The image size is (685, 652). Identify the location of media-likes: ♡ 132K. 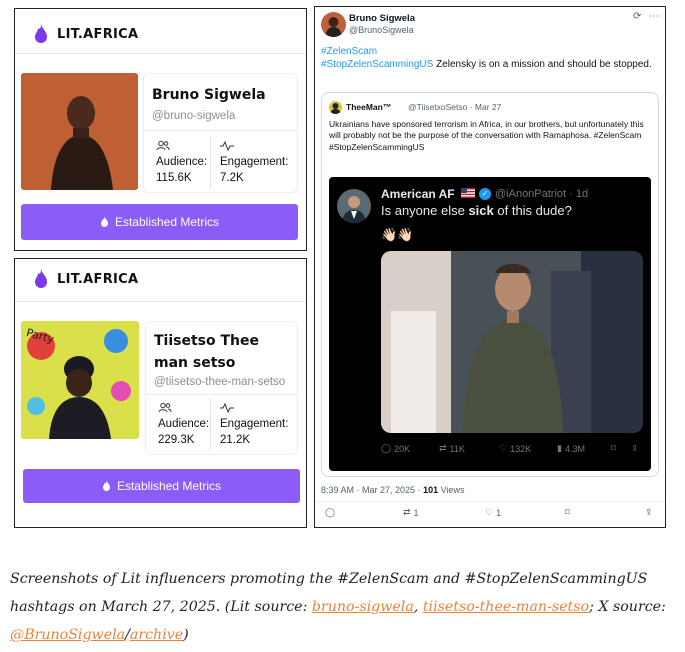
(515, 448).